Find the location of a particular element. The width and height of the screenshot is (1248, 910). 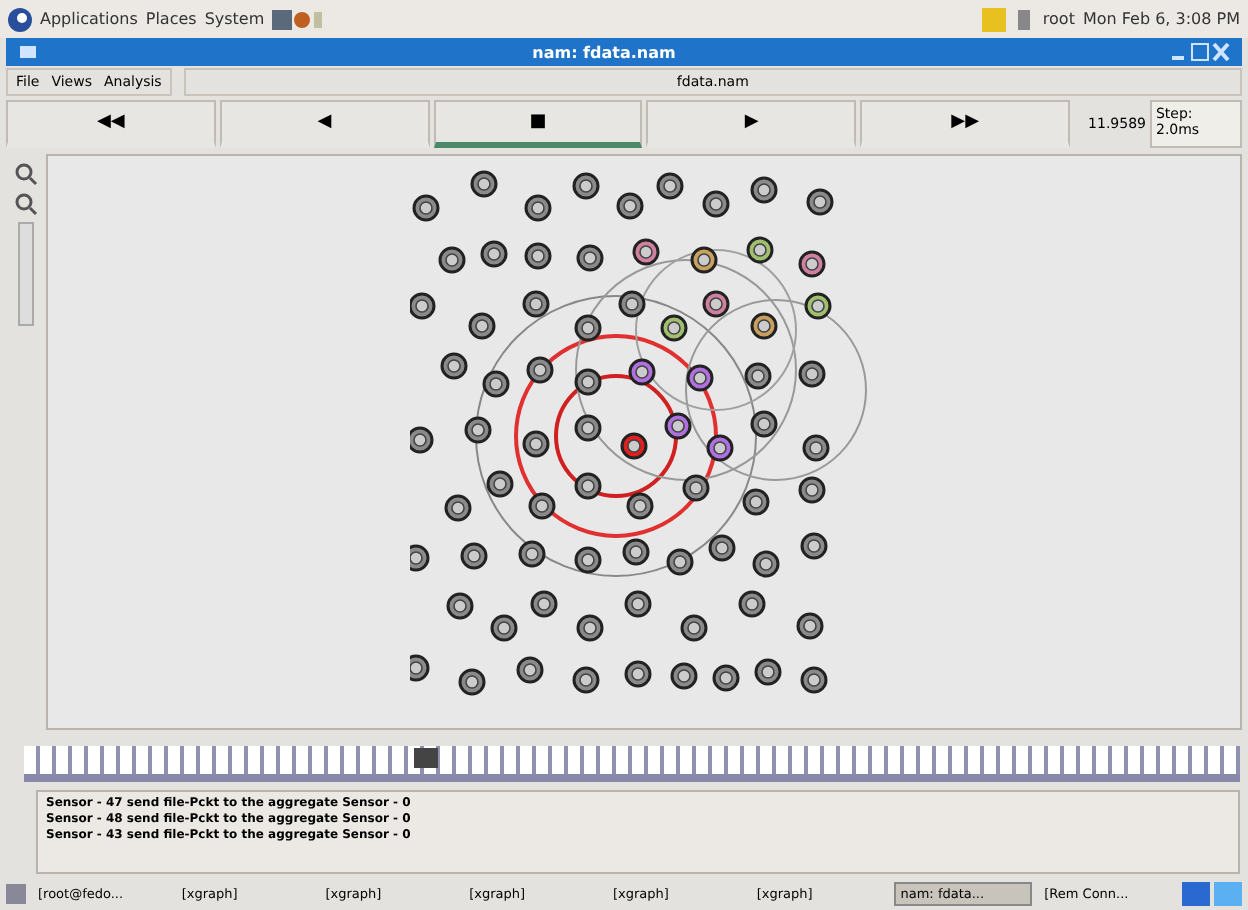

playback-button: ■ is located at coordinates (538, 124).